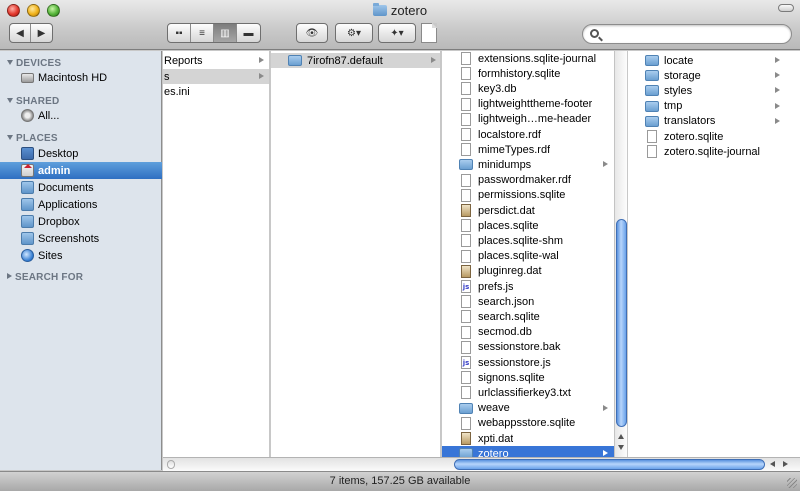 The height and width of the screenshot is (491, 800). Describe the element at coordinates (528, 451) in the screenshot. I see `folder-list-item: zotero` at that location.